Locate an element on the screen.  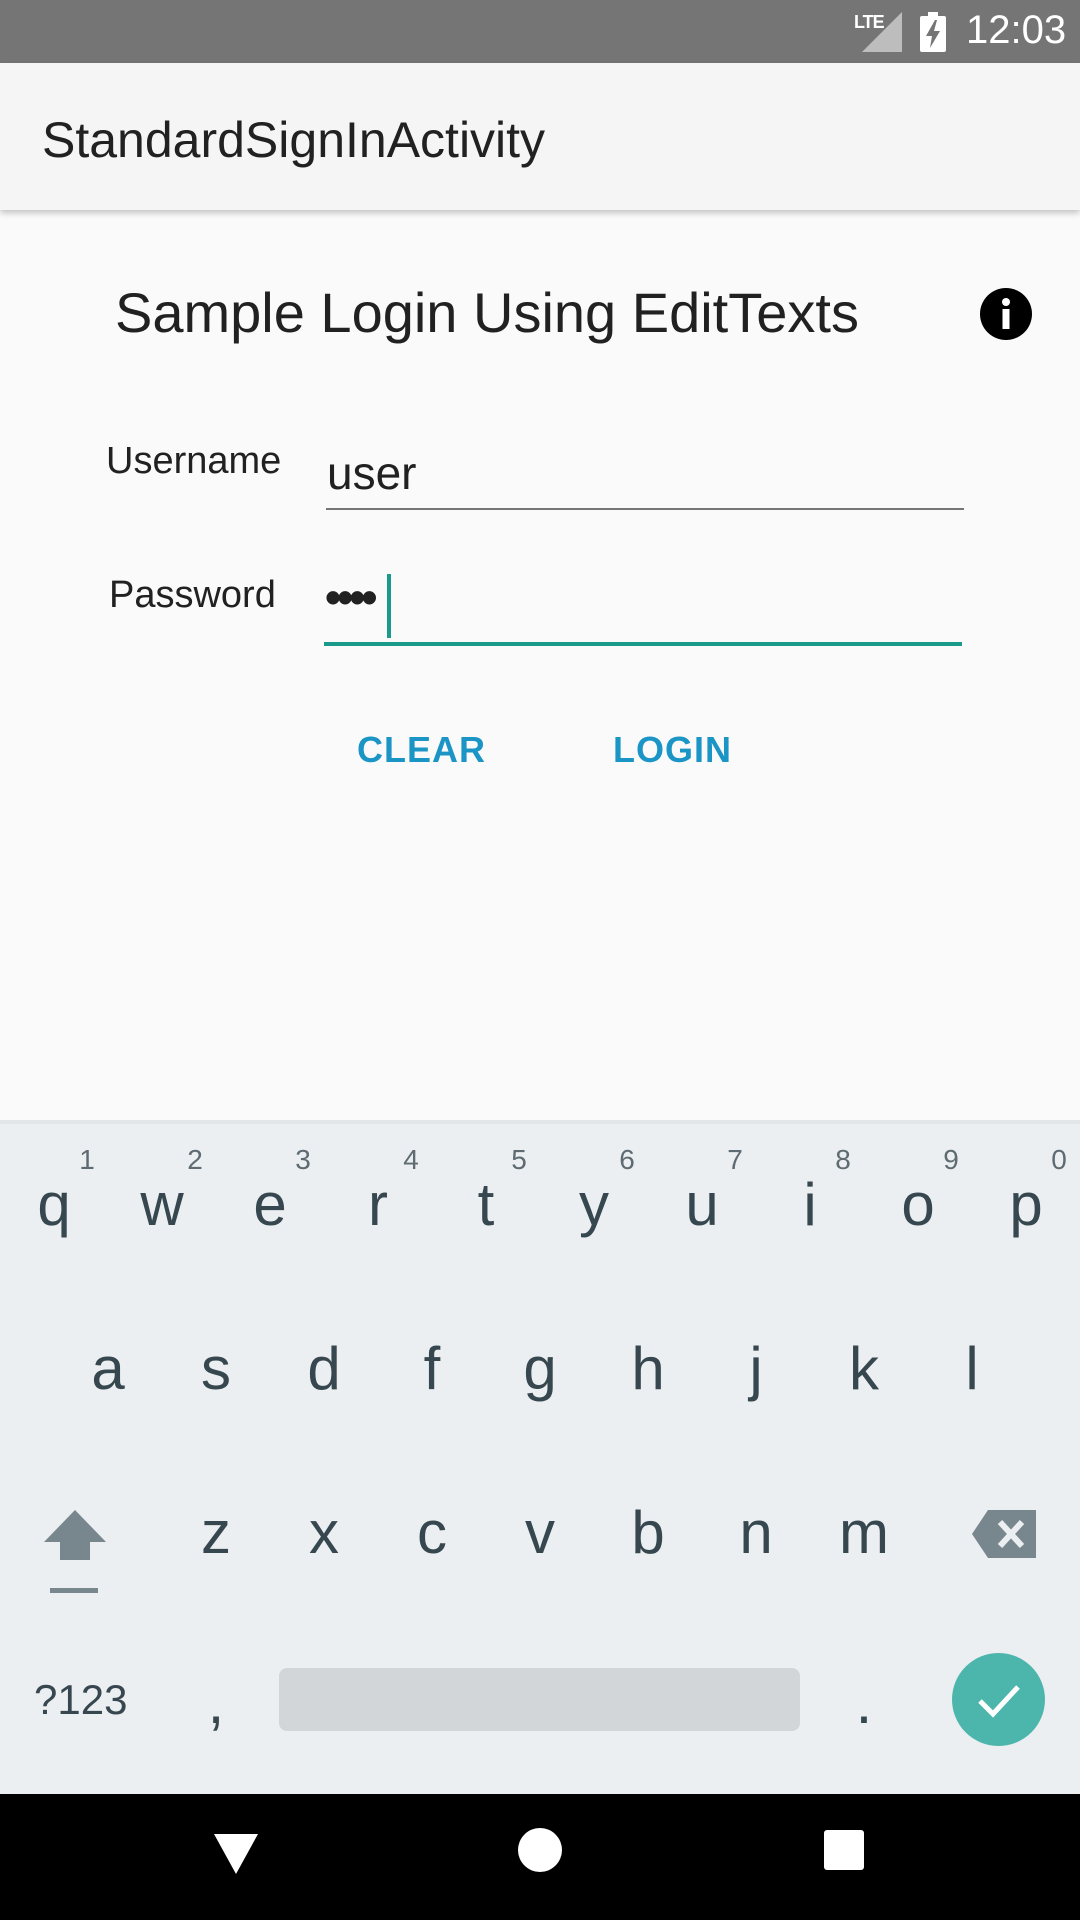
key-hint: 7 is located at coordinates (735, 1159).